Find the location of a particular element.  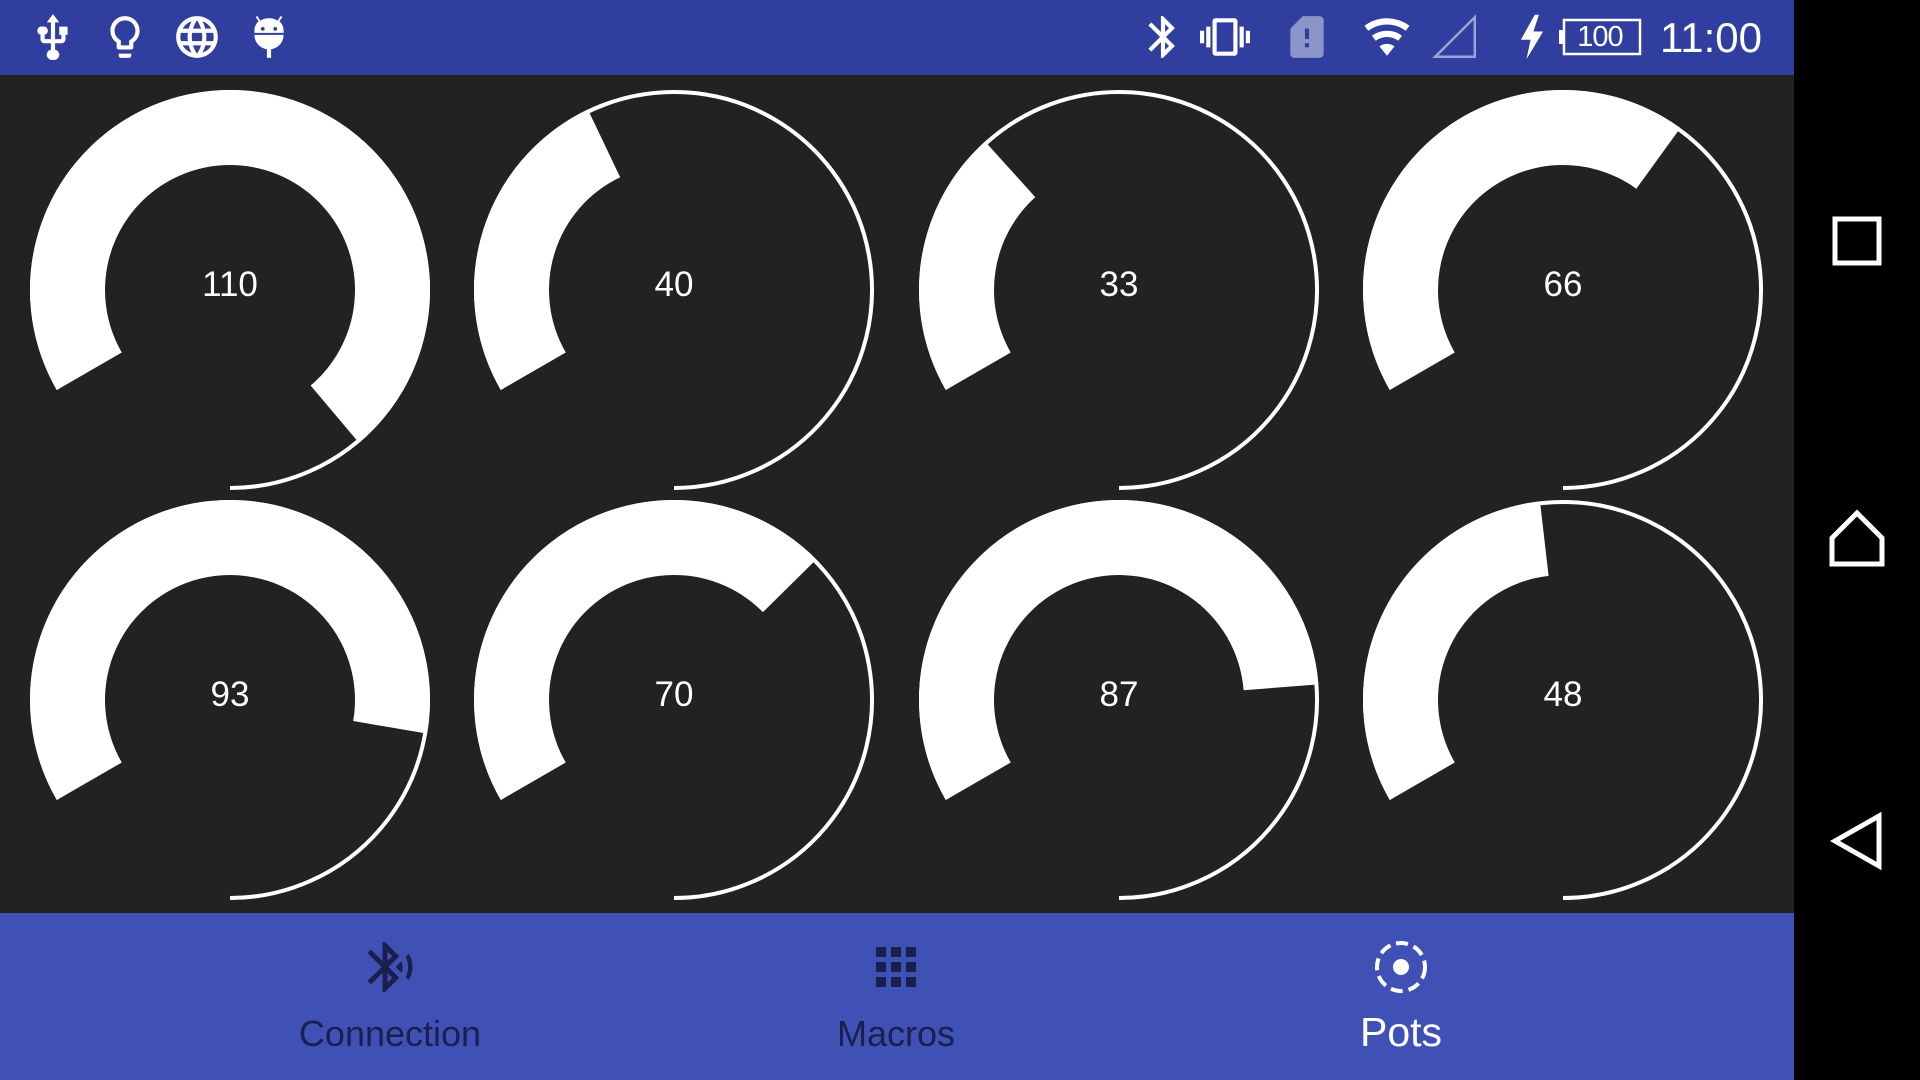

knob-4: 66 is located at coordinates (1563, 285).